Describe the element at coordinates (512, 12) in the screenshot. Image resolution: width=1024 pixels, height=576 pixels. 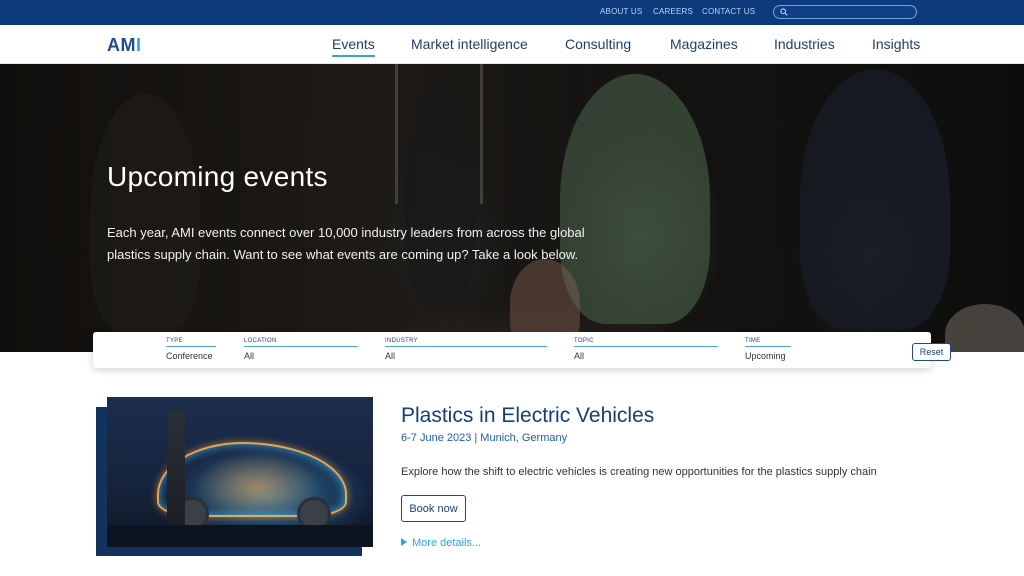
I see `top-utility-bar: ABOUT US CAREERS CONTACT US` at that location.